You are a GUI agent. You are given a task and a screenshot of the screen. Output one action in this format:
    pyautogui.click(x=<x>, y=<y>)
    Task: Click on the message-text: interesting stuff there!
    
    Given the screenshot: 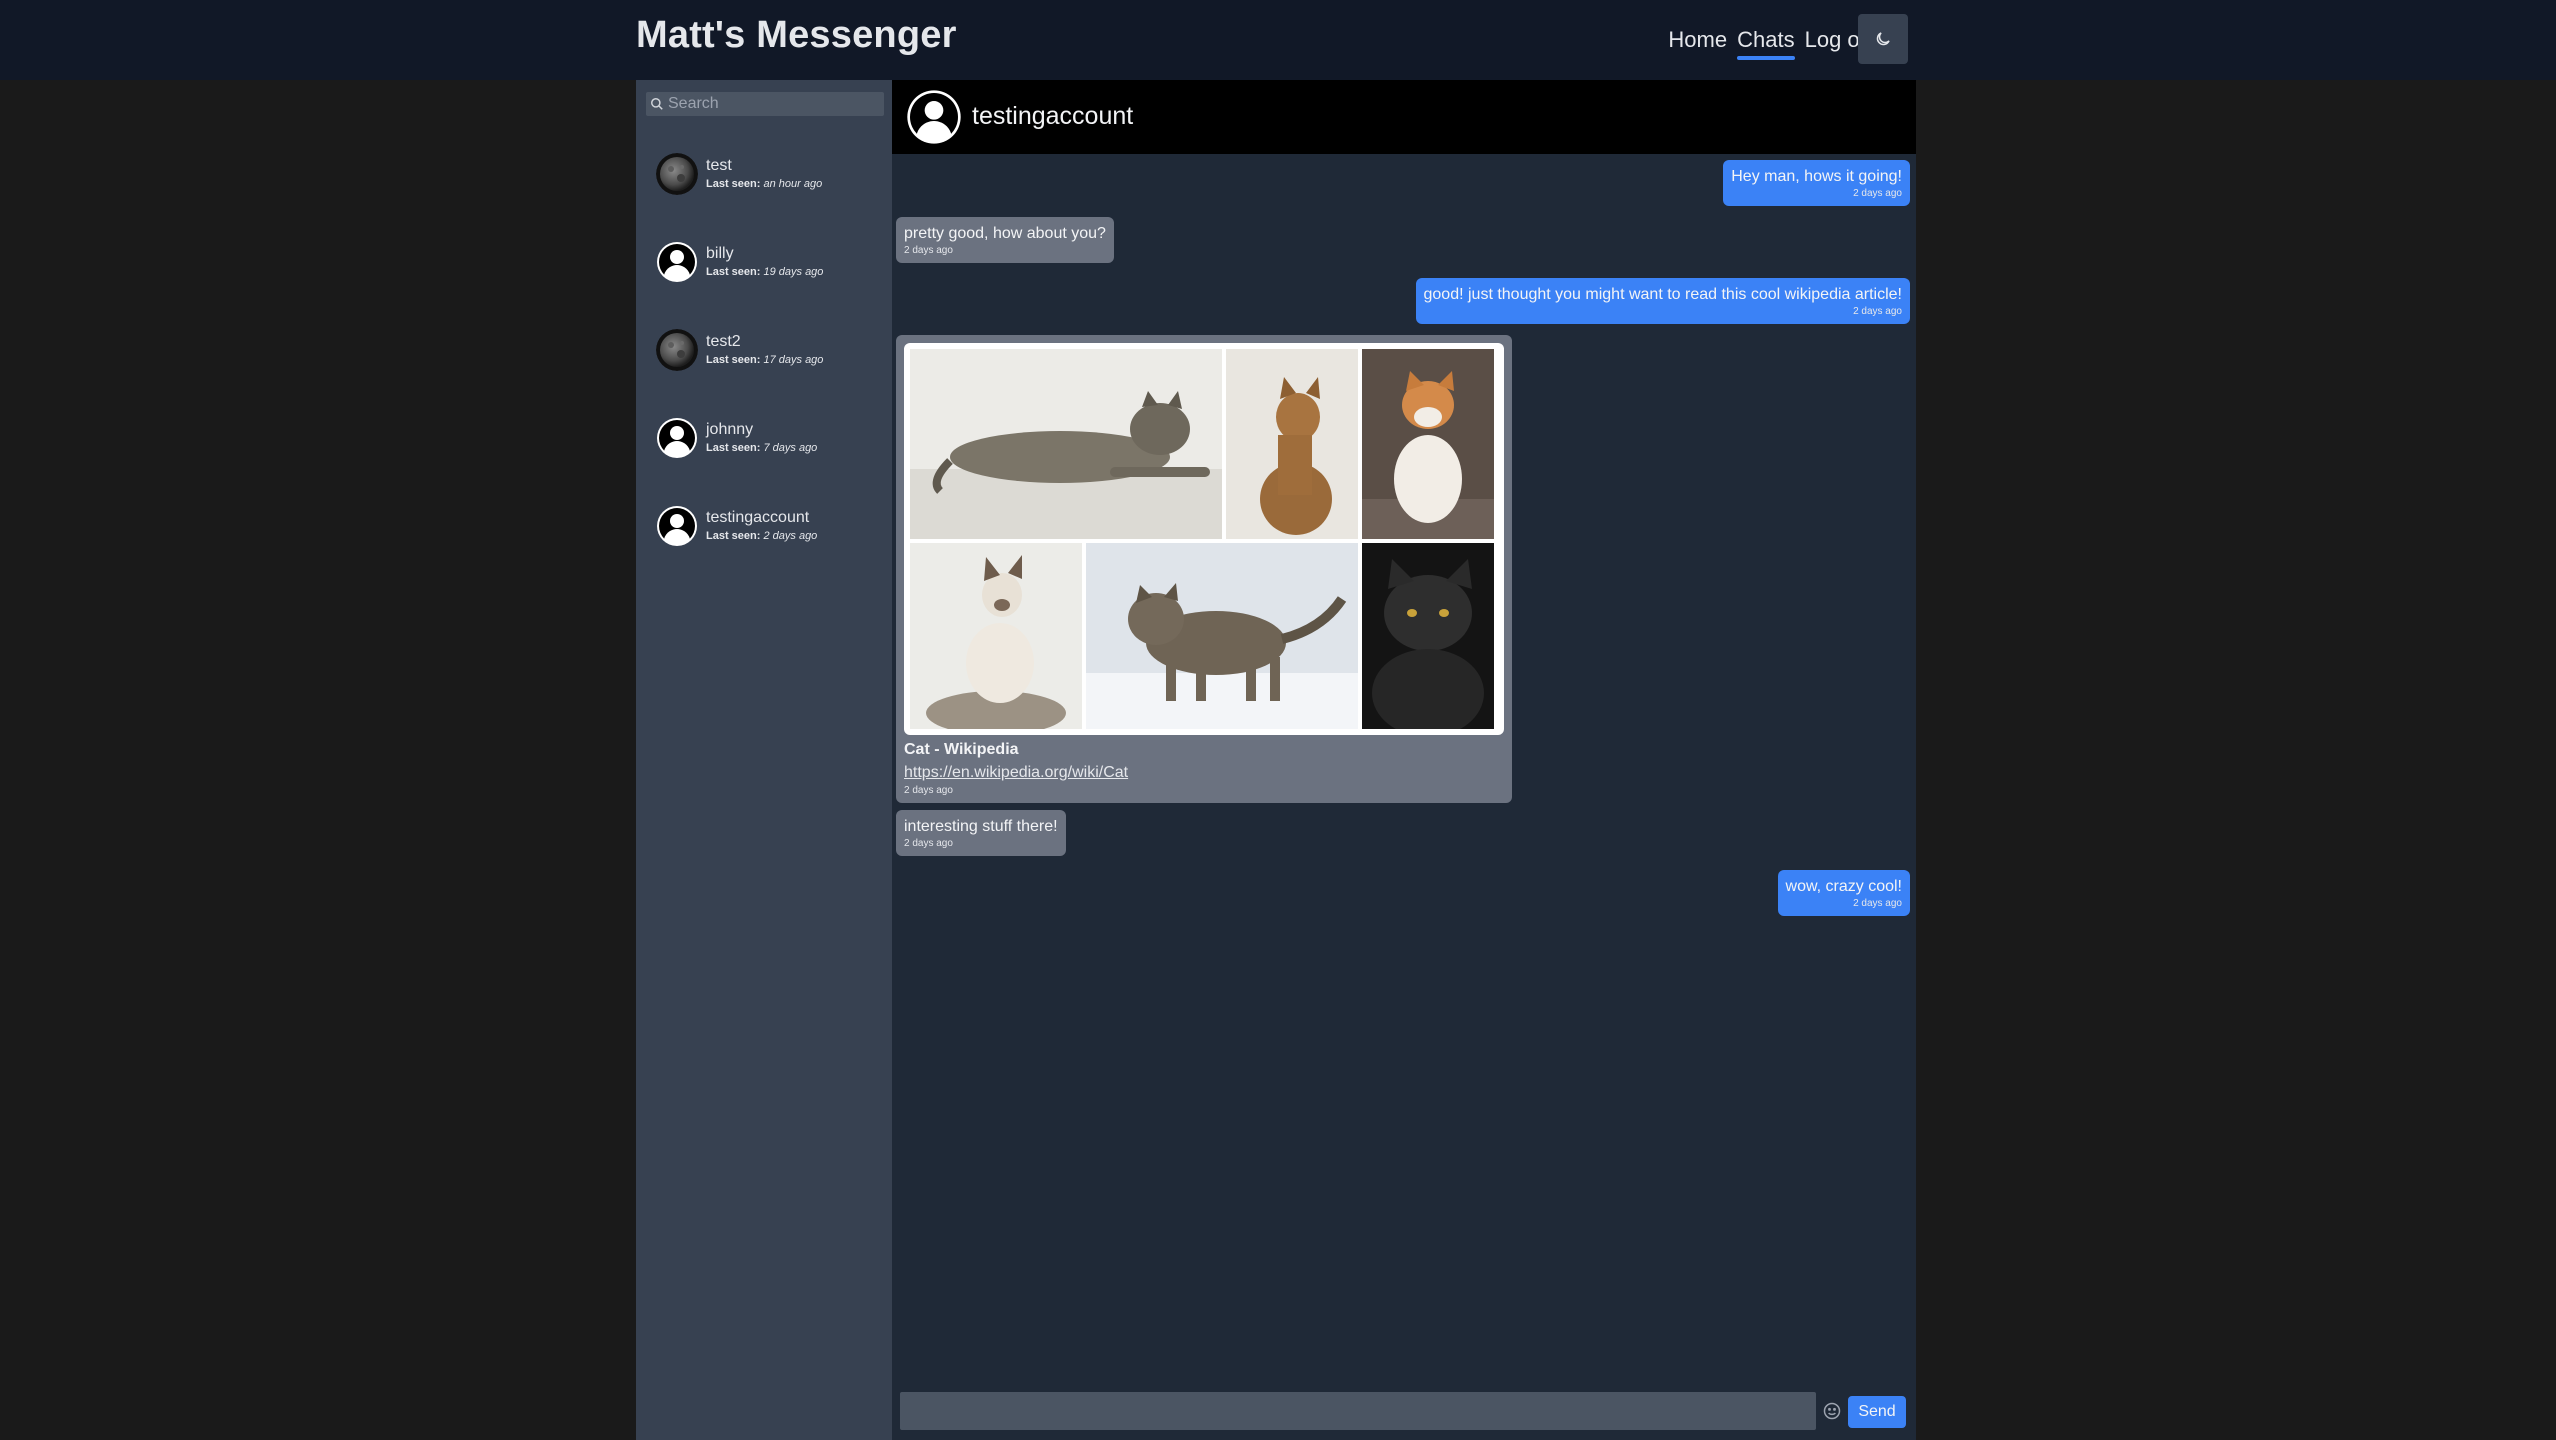 What is the action you would take?
    pyautogui.click(x=981, y=826)
    